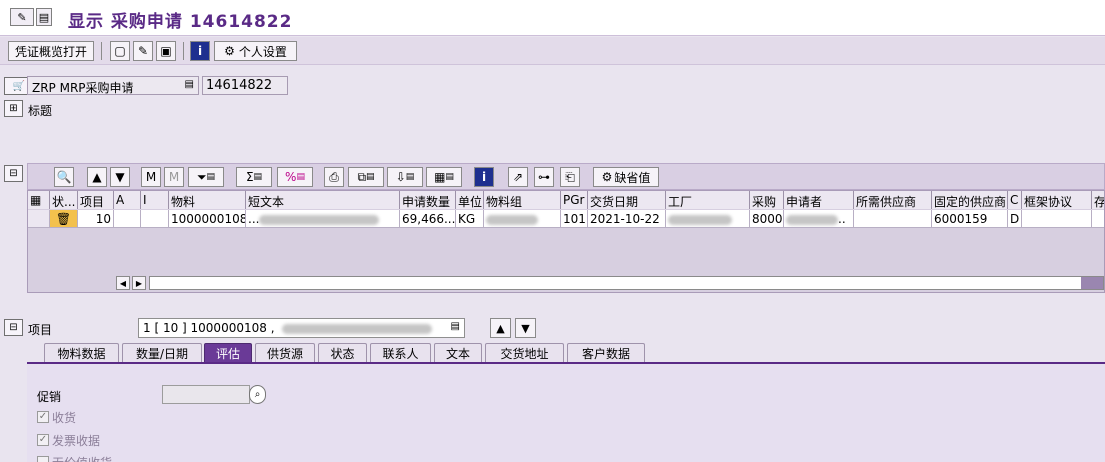 This screenshot has height=462, width=1105. What do you see at coordinates (708, 219) in the screenshot?
I see `cell-plant` at bounding box center [708, 219].